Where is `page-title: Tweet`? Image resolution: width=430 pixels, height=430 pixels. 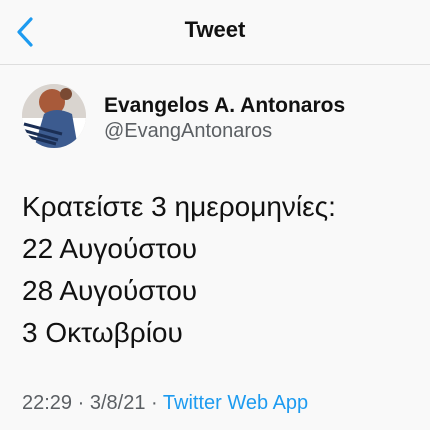 page-title: Tweet is located at coordinates (215, 29).